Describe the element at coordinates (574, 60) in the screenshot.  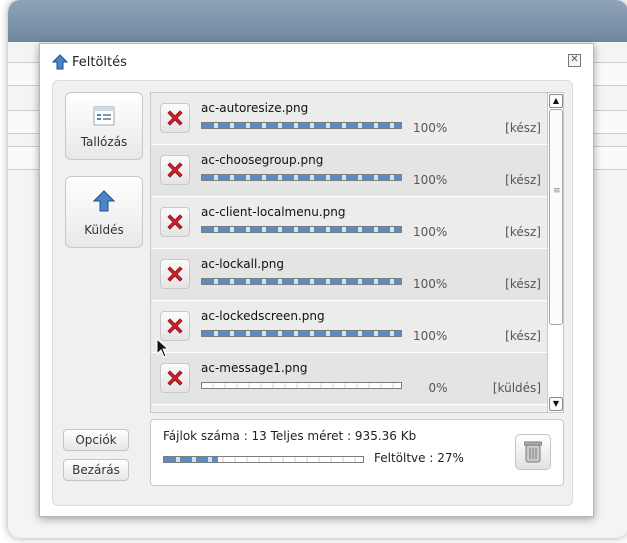
I see `close-dialog-button: ✕` at that location.